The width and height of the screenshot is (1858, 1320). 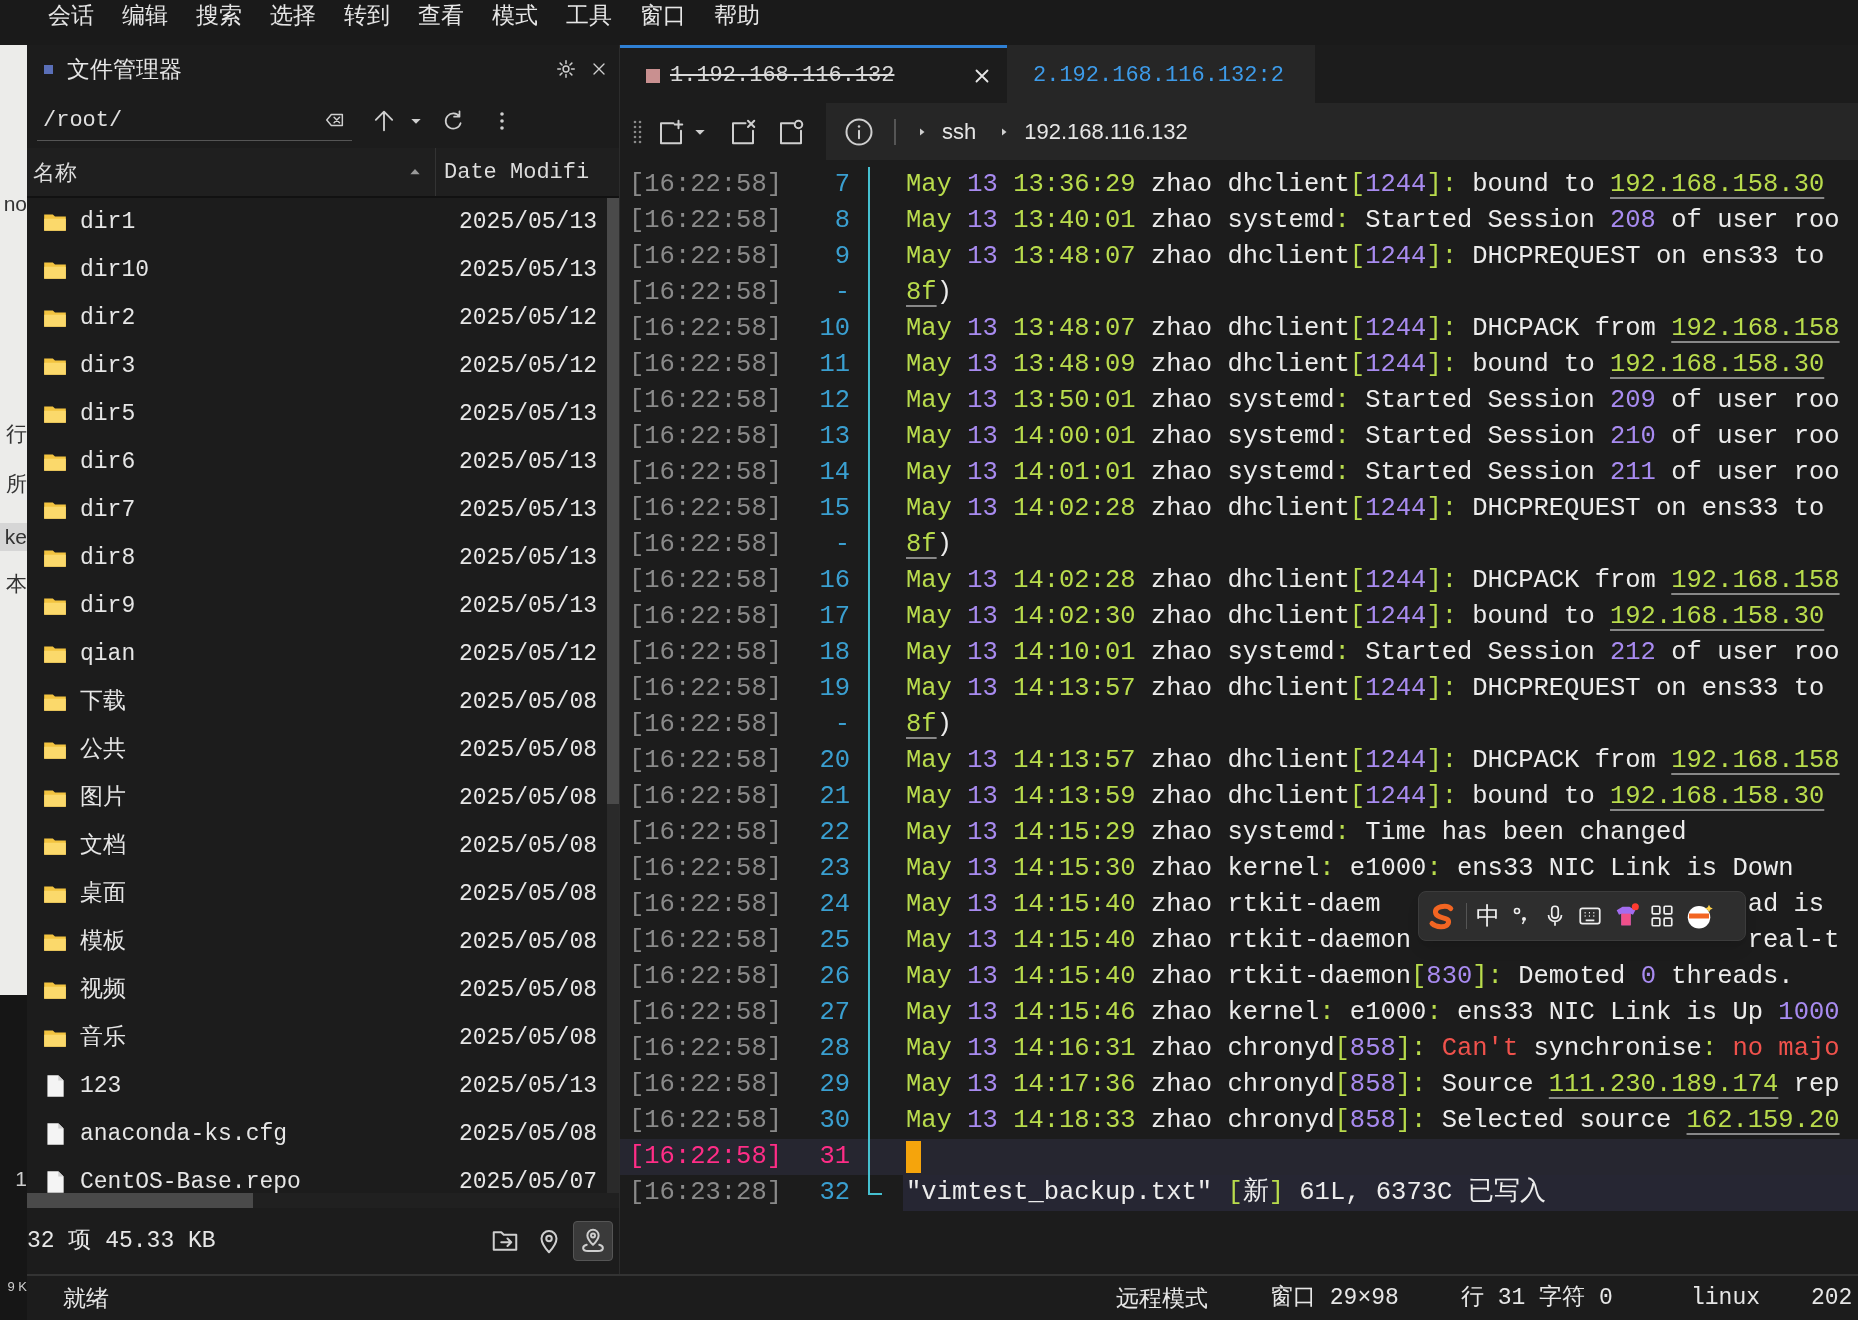 What do you see at coordinates (834, 941) in the screenshot?
I see `line-number: 25` at bounding box center [834, 941].